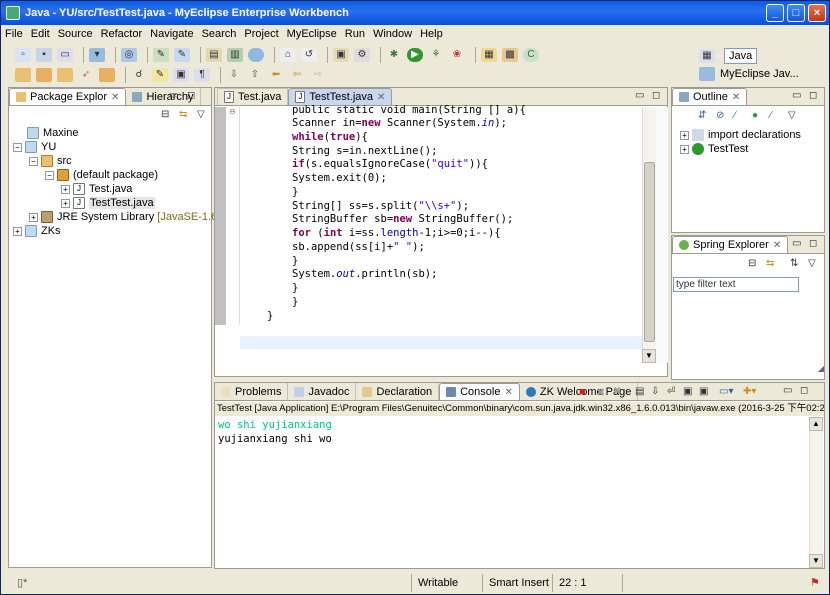  What do you see at coordinates (582, 392) in the screenshot?
I see `terminate-icon: ■` at bounding box center [582, 392].